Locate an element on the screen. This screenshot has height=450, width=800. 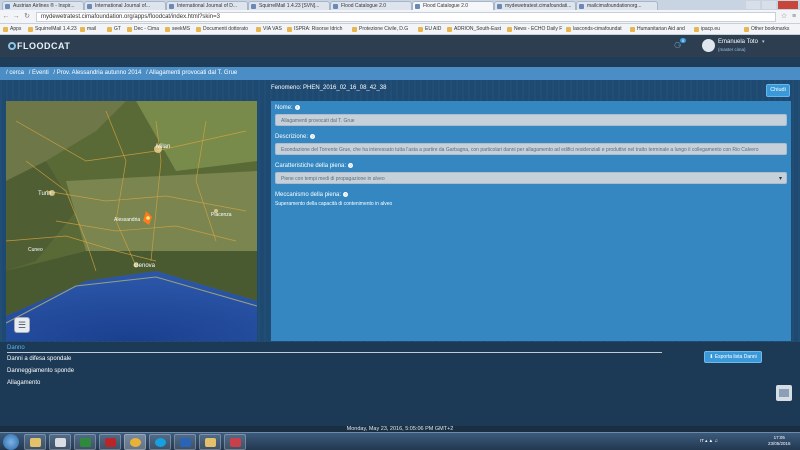
map-label-piacenza: Piacenza is located at coordinates (221, 215).